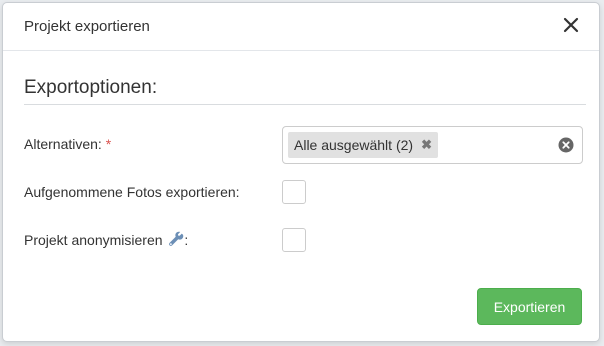  I want to click on export-photos-label: Aufgenommene Fotos exportieren:, so click(132, 192).